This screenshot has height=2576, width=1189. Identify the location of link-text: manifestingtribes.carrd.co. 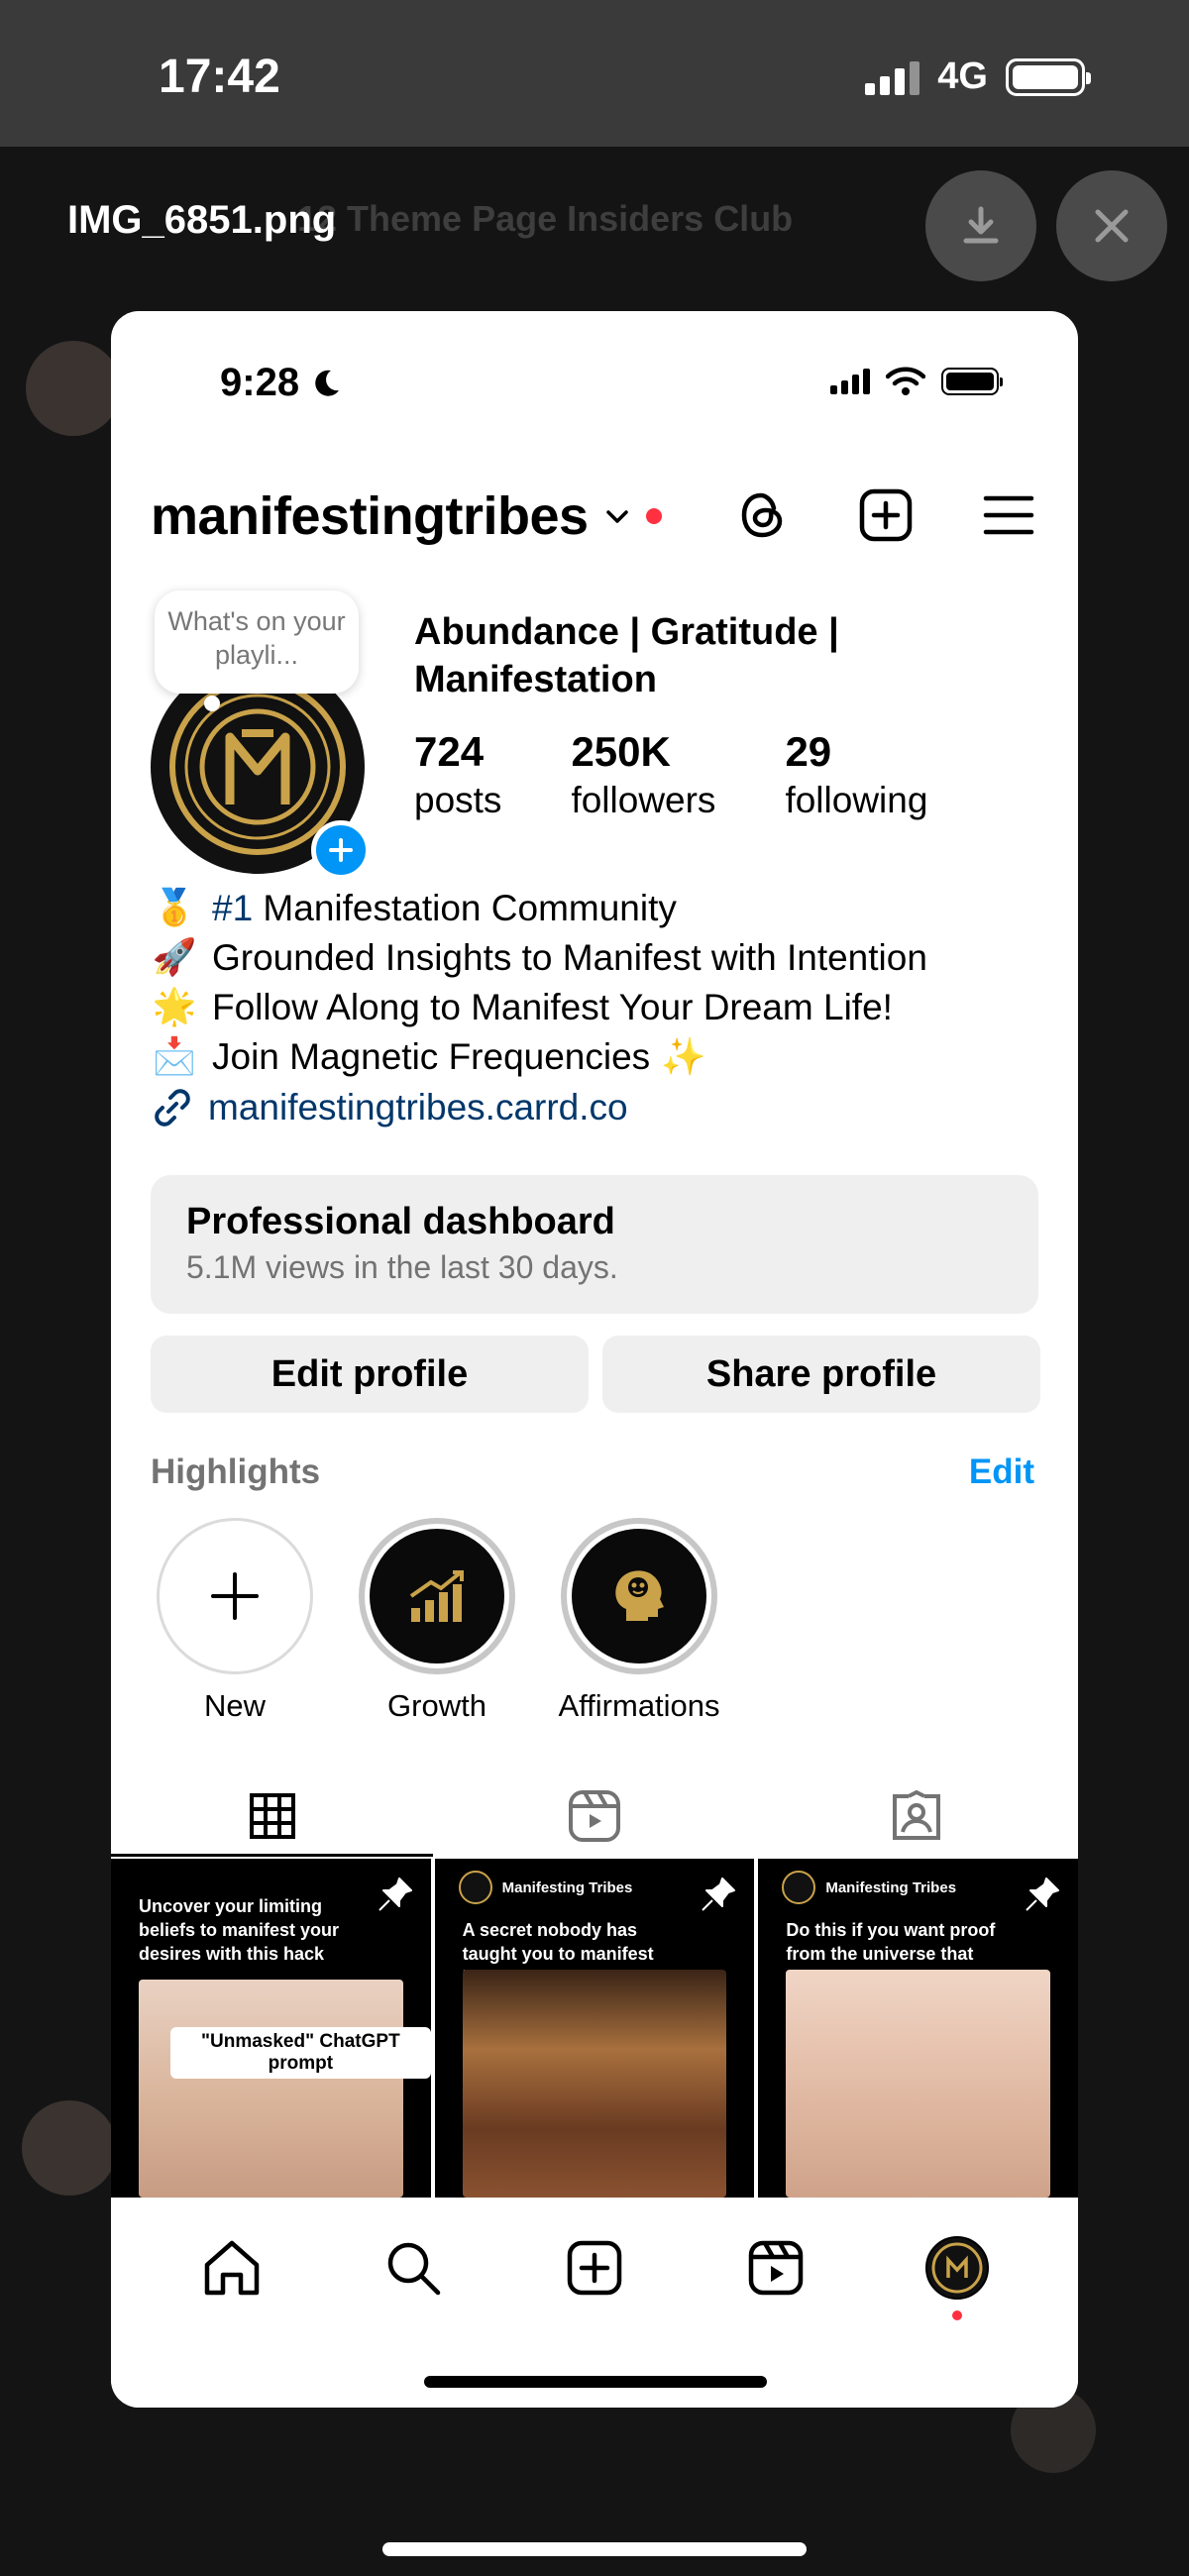
(418, 1107).